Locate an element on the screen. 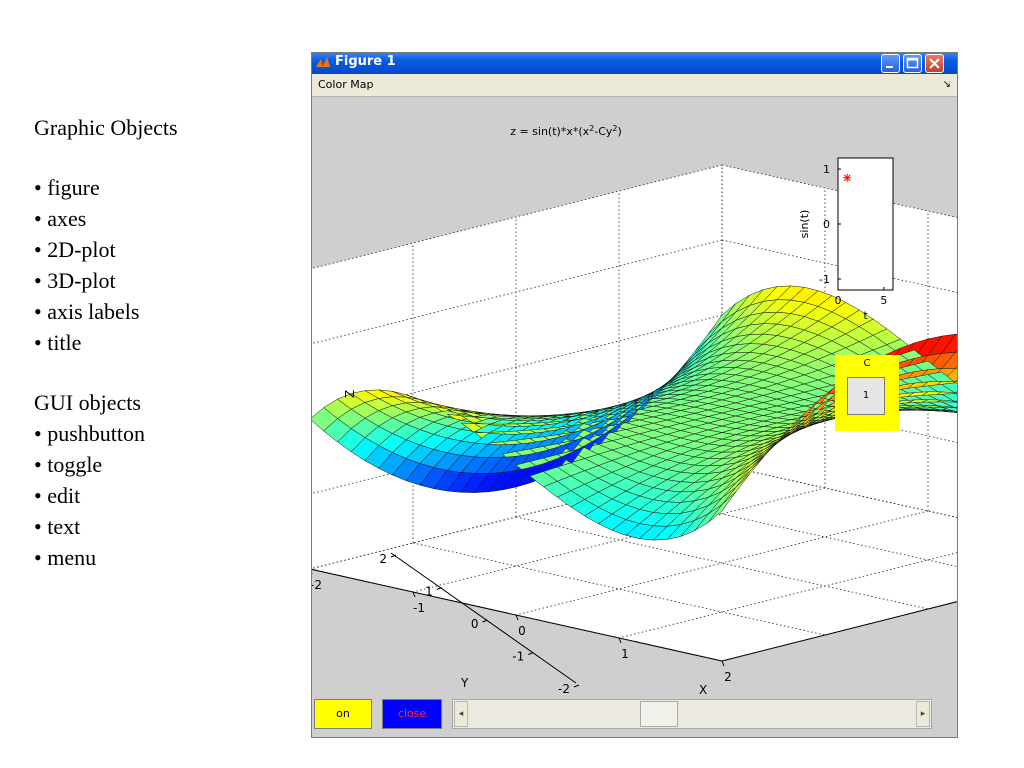 Image resolution: width=1024 pixels, height=768 pixels. slider-thumb is located at coordinates (659, 714).